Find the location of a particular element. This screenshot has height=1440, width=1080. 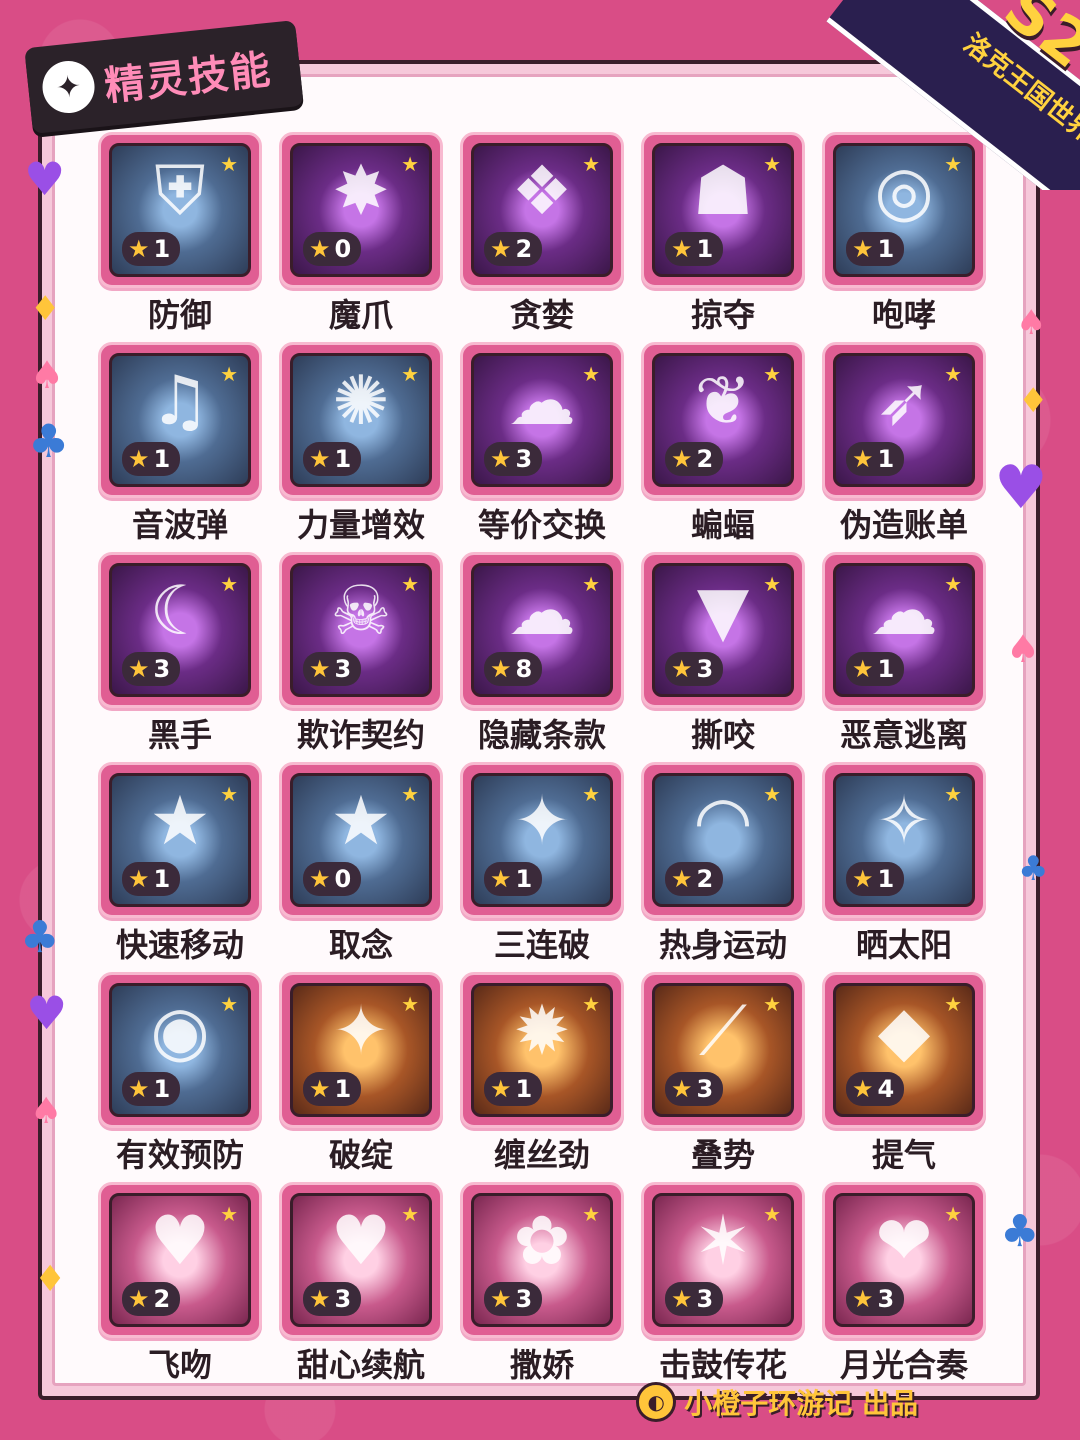

credit-text: 小橙子环游记 出品 is located at coordinates (801, 1403).